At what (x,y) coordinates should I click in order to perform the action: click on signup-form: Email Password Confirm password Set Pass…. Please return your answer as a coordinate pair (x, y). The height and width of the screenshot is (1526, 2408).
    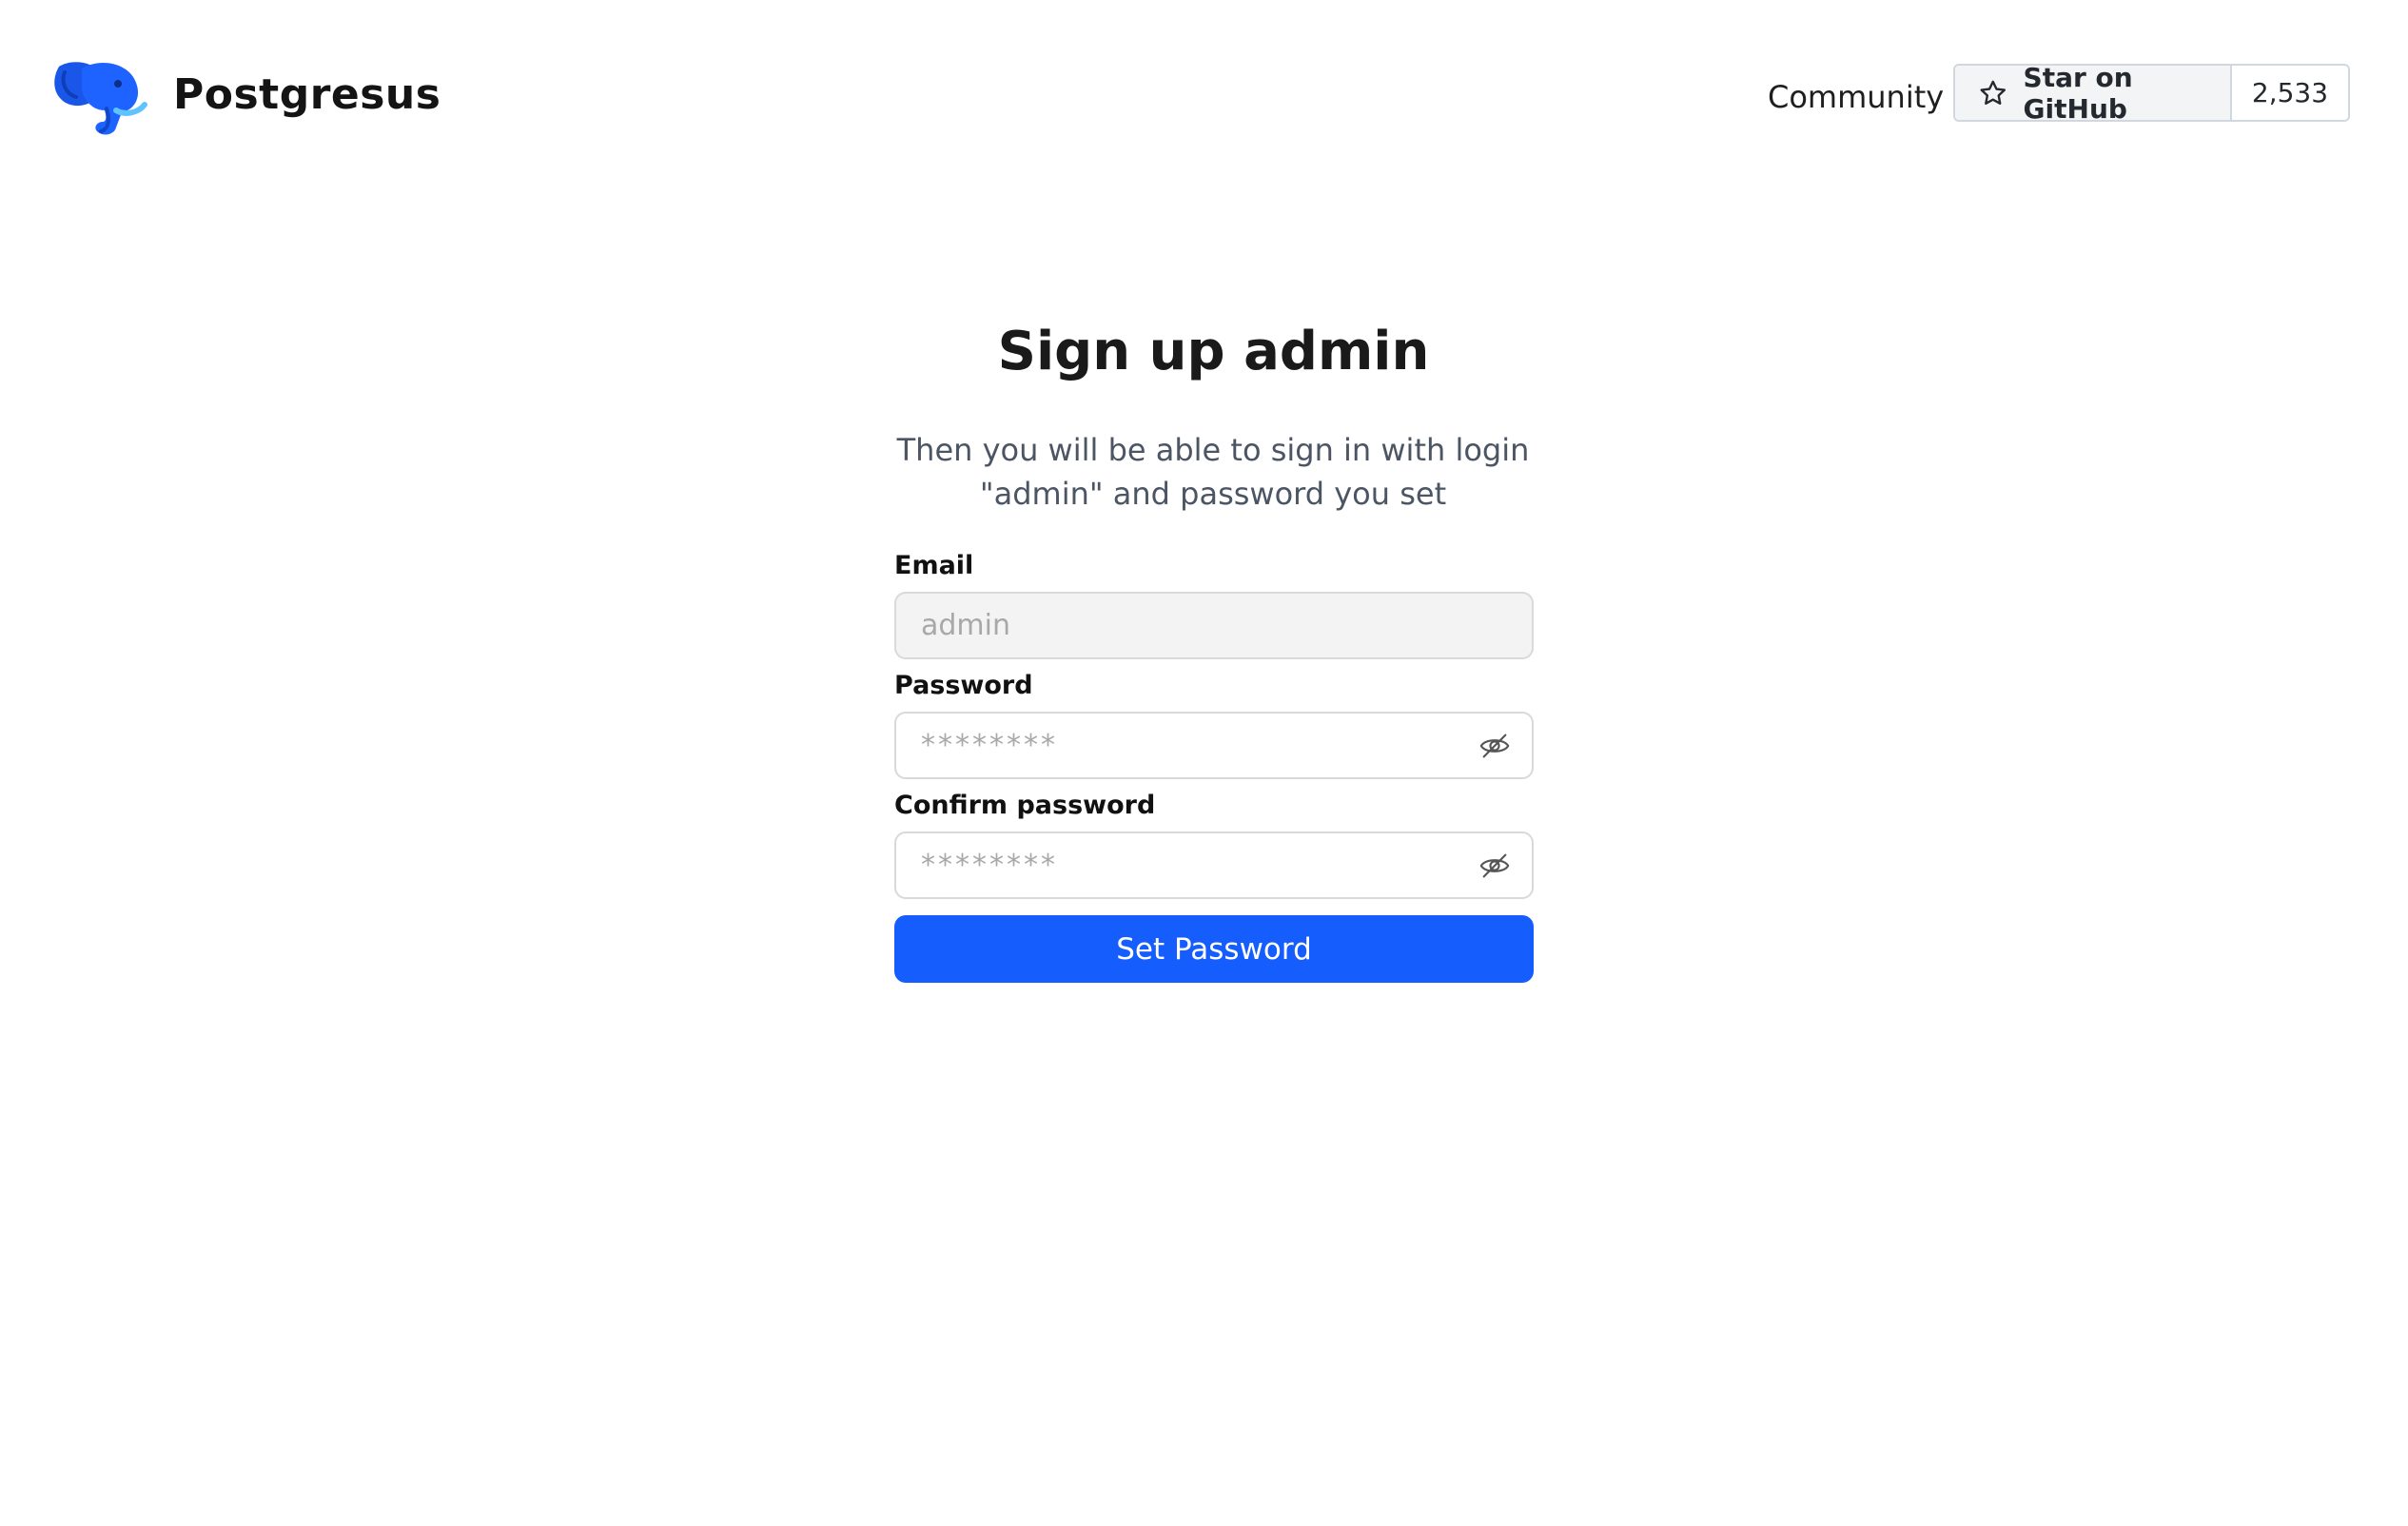
    Looking at the image, I should click on (1214, 766).